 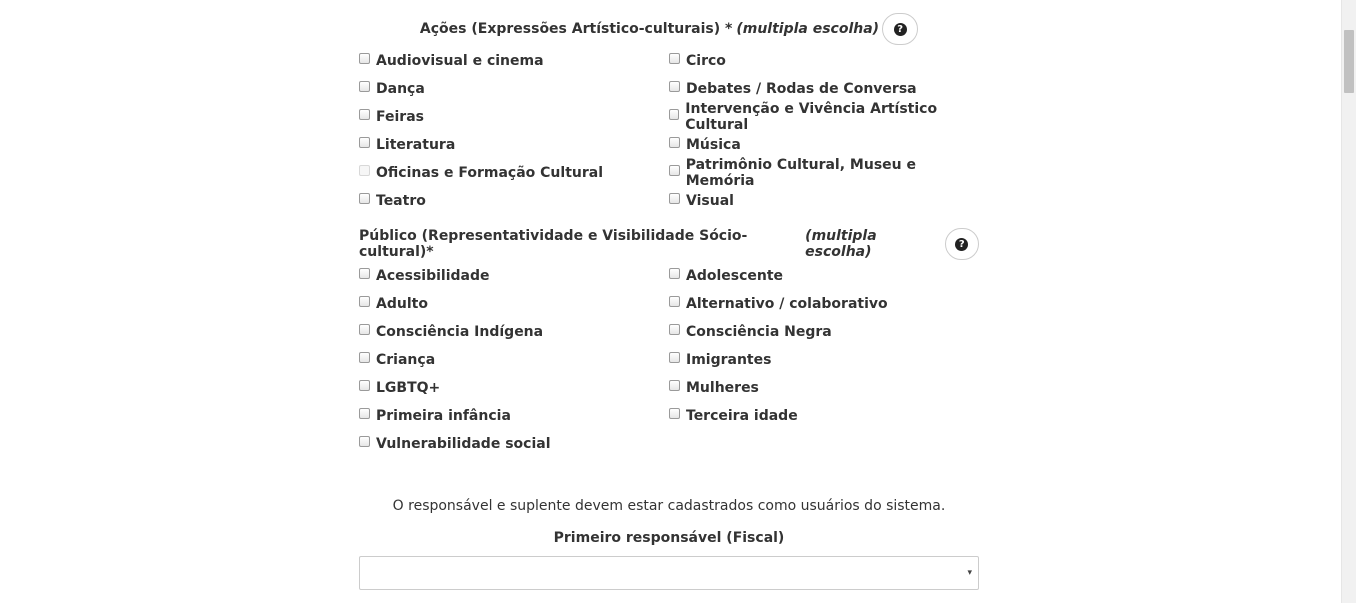 I want to click on acao-option: Debates / Rodas de Conversa, so click(x=824, y=89).